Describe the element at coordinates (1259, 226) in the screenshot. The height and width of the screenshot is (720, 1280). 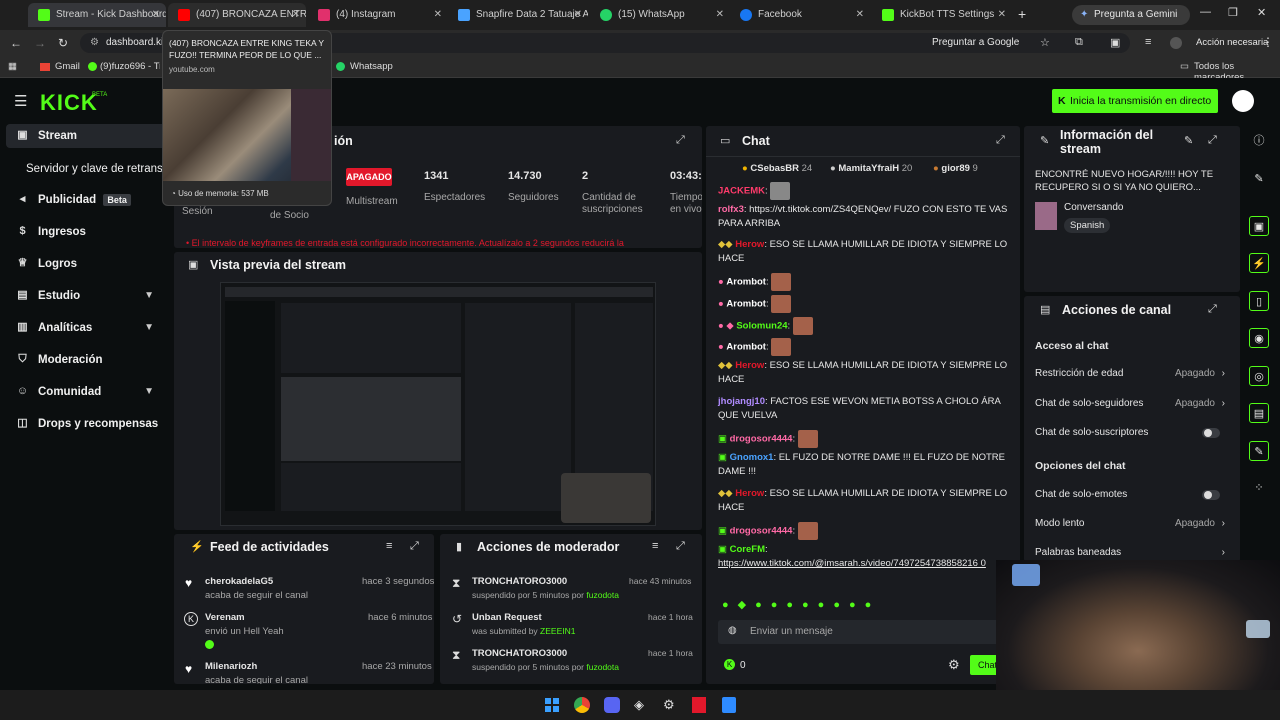
I see `screen-icon: ▣` at that location.